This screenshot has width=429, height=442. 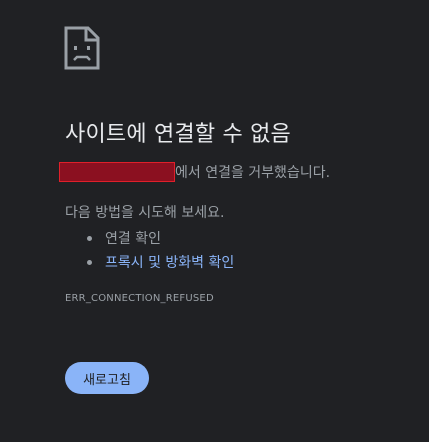 I want to click on suggestion-label: 연결 확인, so click(x=133, y=239).